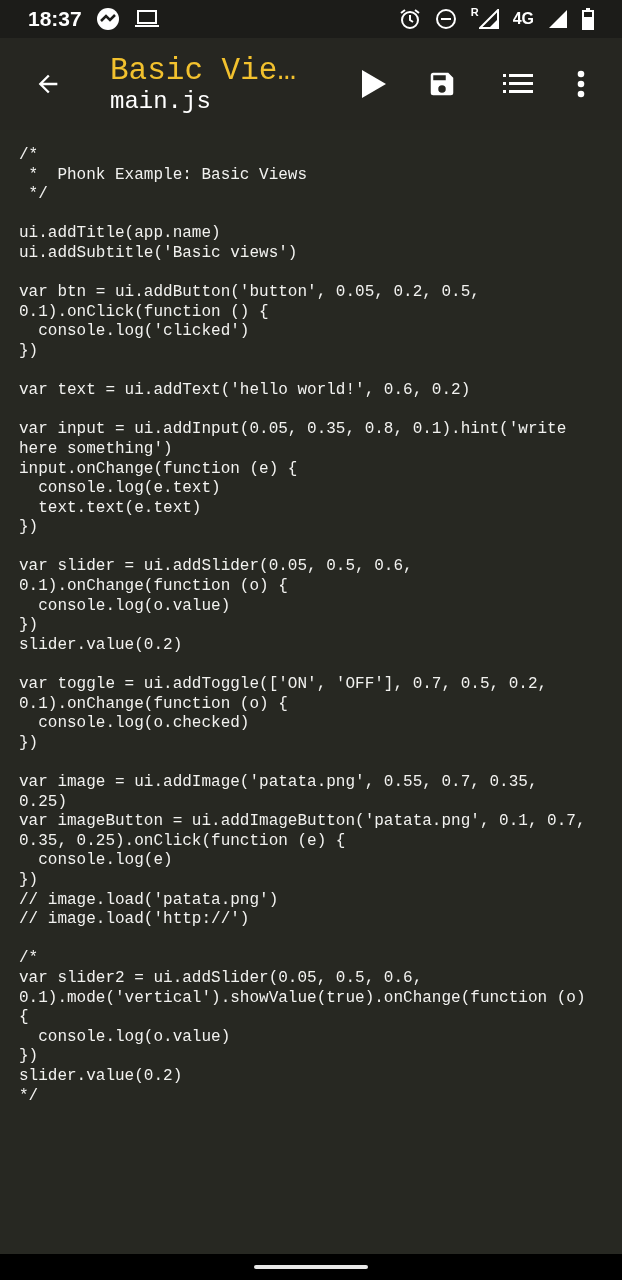 This screenshot has width=622, height=1280. I want to click on code-line: var input = ui.addInput(0.05, 0.35, 0.8, 0.1).hint('write, so click(293, 430).